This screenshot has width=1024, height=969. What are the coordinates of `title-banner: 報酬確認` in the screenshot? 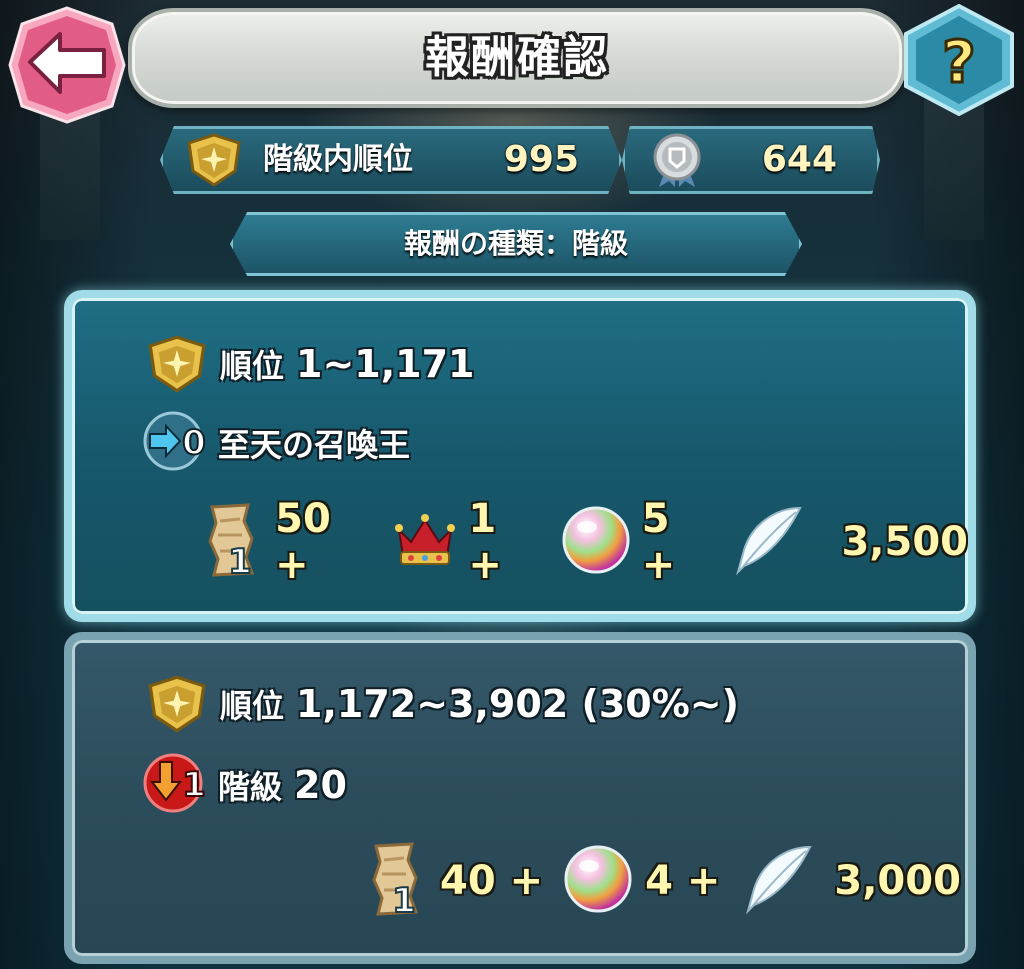 It's located at (517, 58).